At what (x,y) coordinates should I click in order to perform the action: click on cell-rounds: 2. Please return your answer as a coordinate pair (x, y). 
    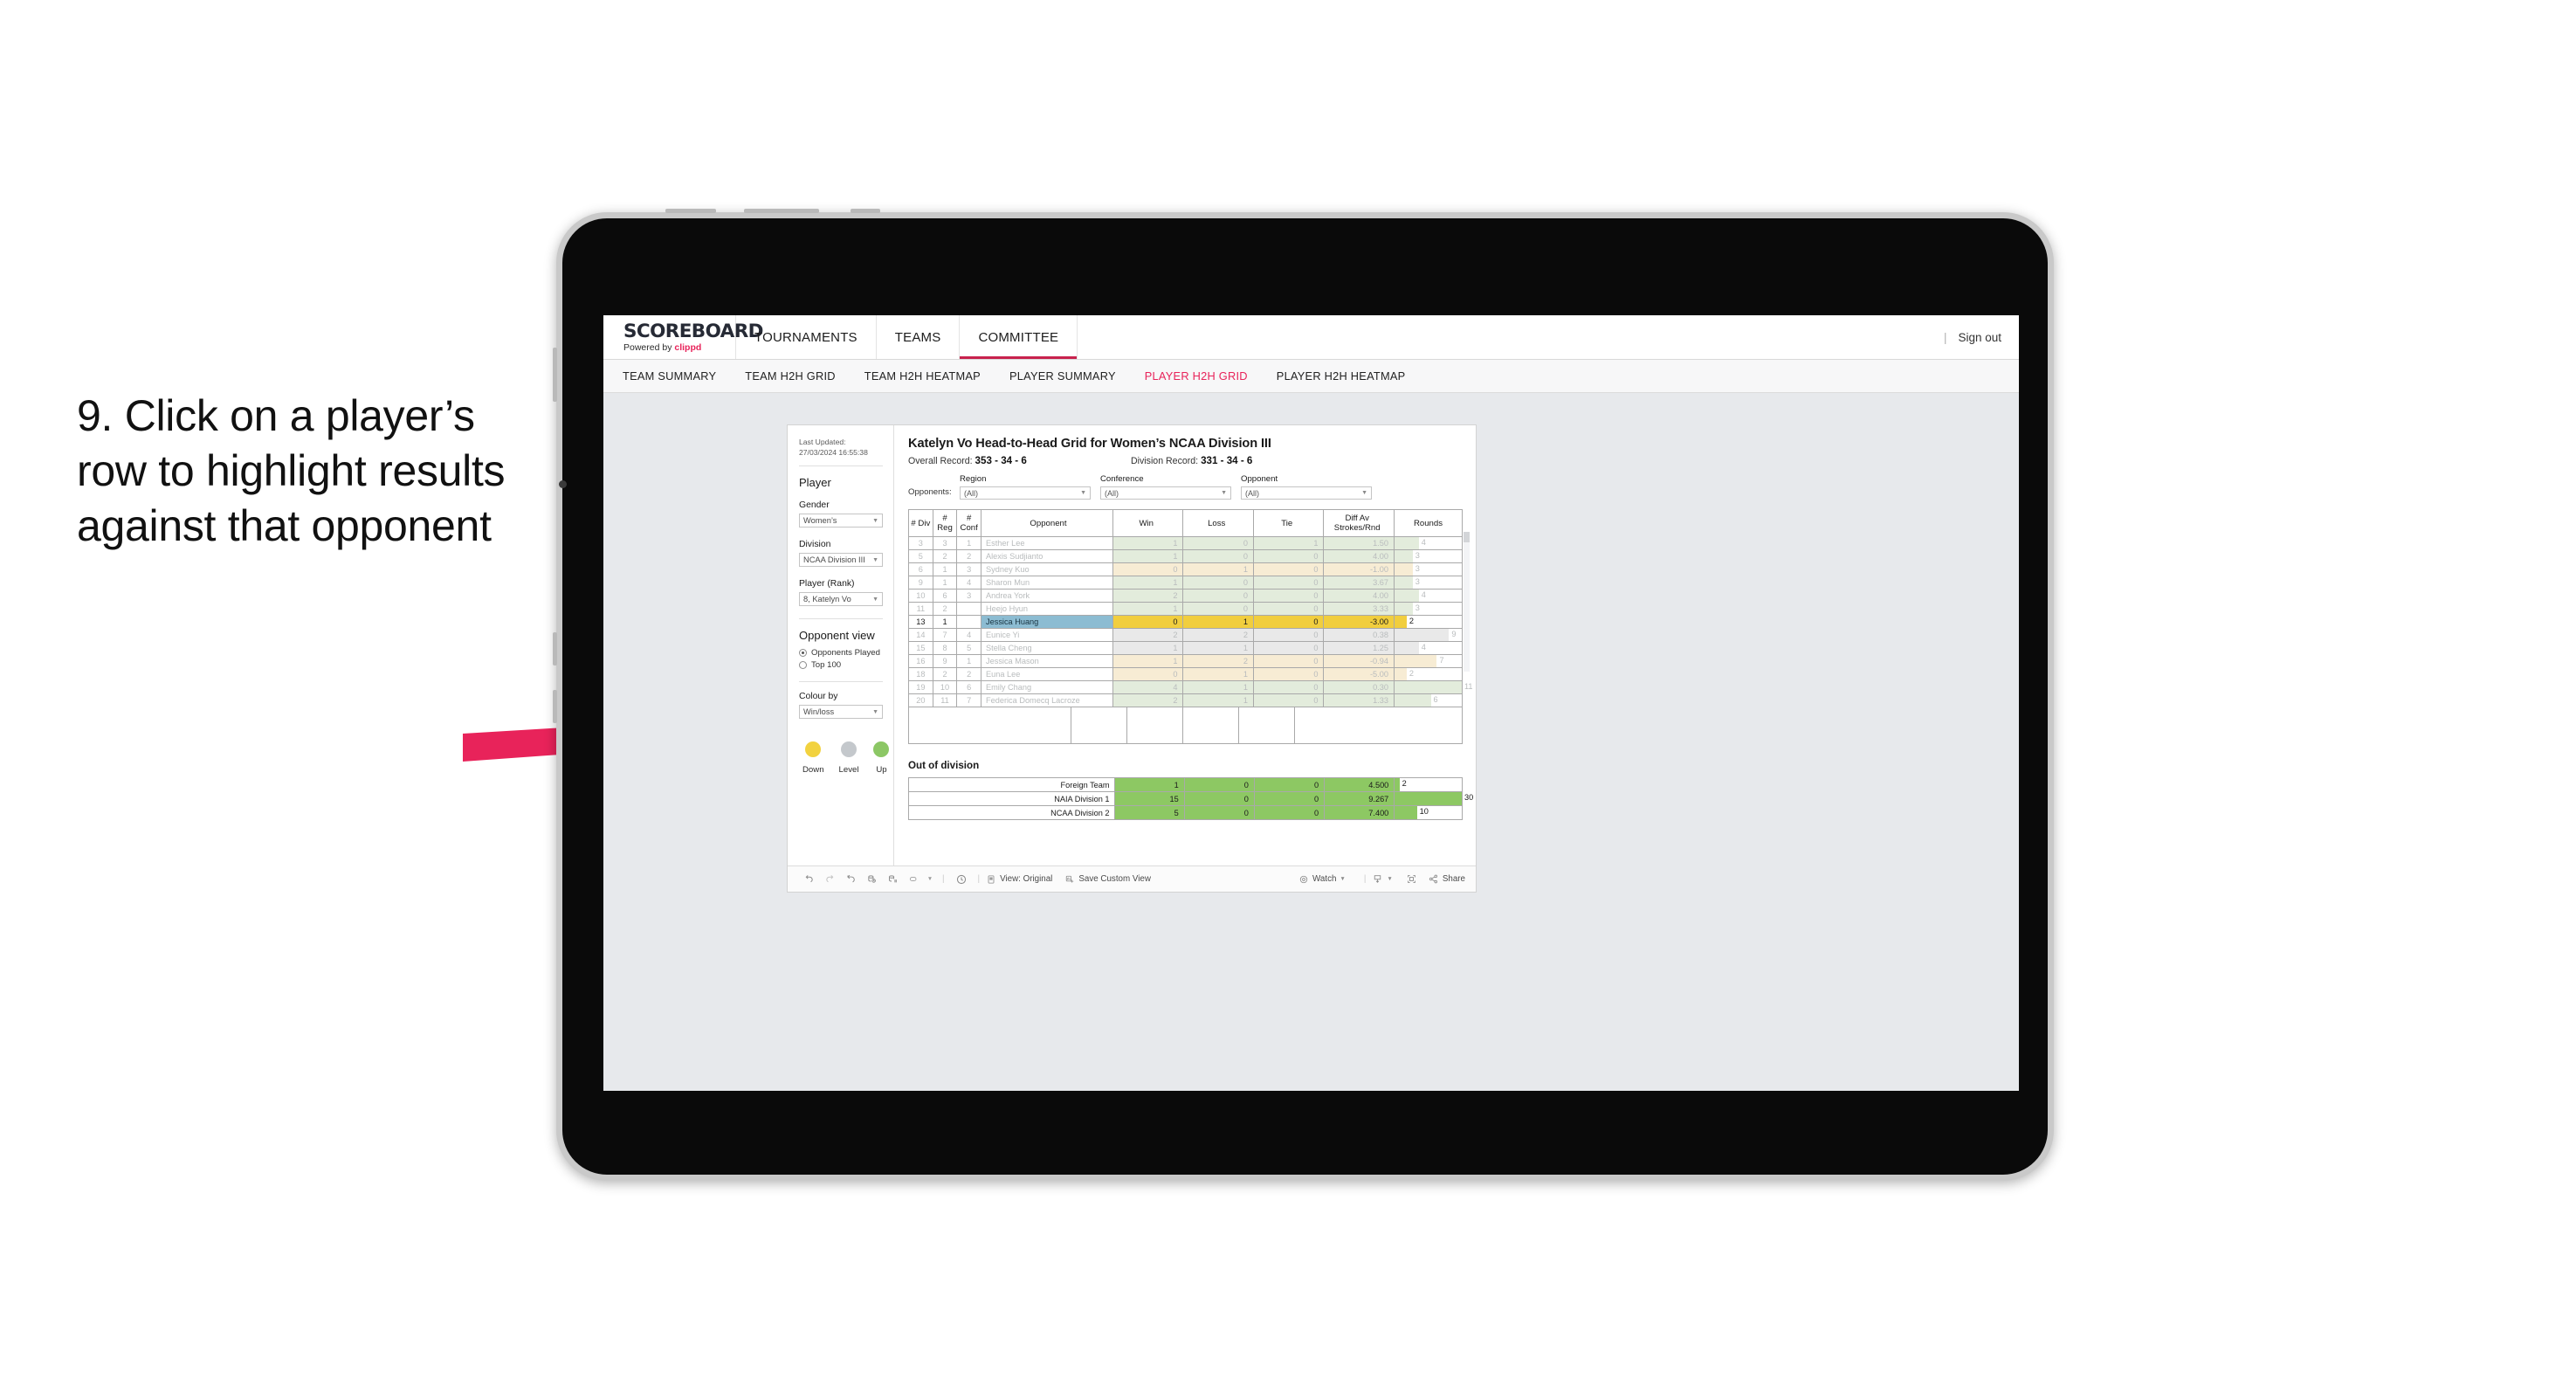
    Looking at the image, I should click on (1428, 785).